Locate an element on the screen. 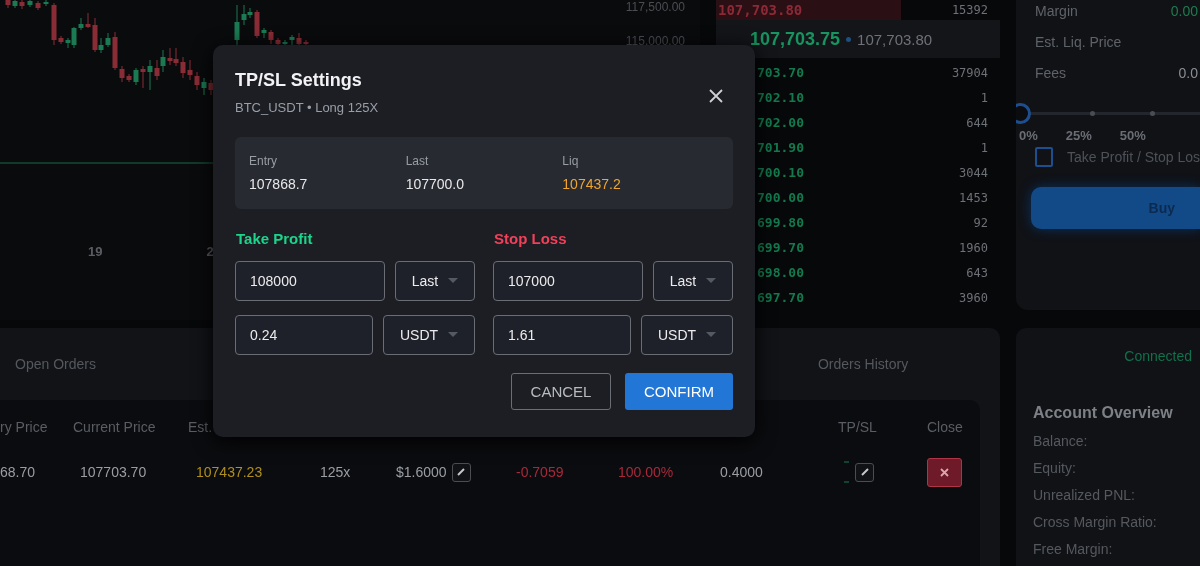 The width and height of the screenshot is (1200, 566). percent-label: 25% is located at coordinates (1078, 135).